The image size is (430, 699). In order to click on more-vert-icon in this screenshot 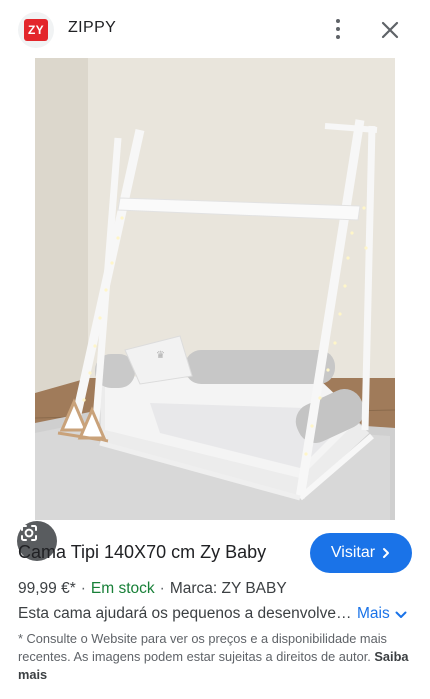, I will do `click(338, 21)`.